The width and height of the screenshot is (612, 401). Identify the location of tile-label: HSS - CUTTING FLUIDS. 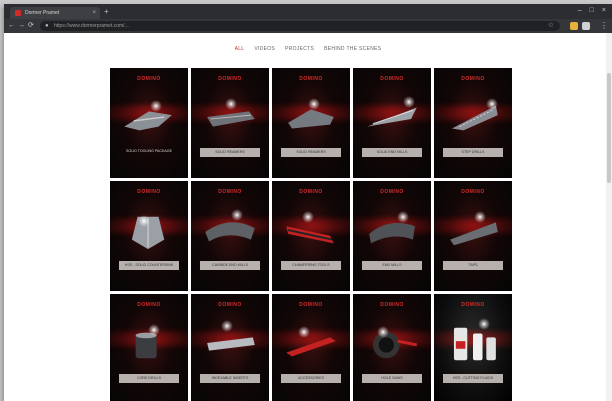
(473, 378).